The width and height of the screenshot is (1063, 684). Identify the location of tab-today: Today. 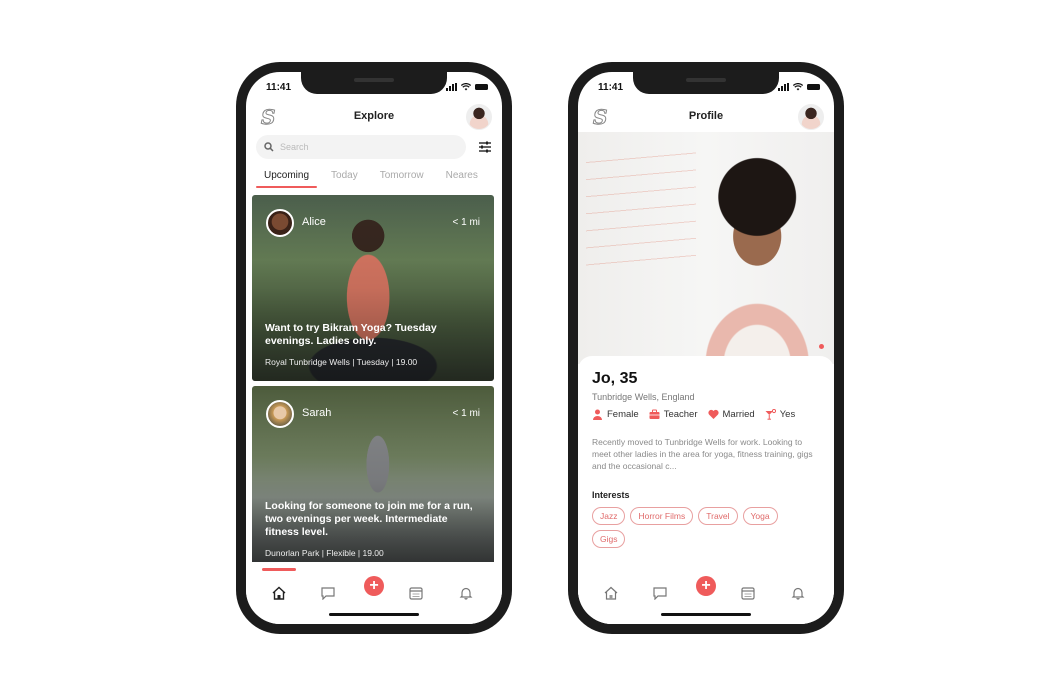
(344, 177).